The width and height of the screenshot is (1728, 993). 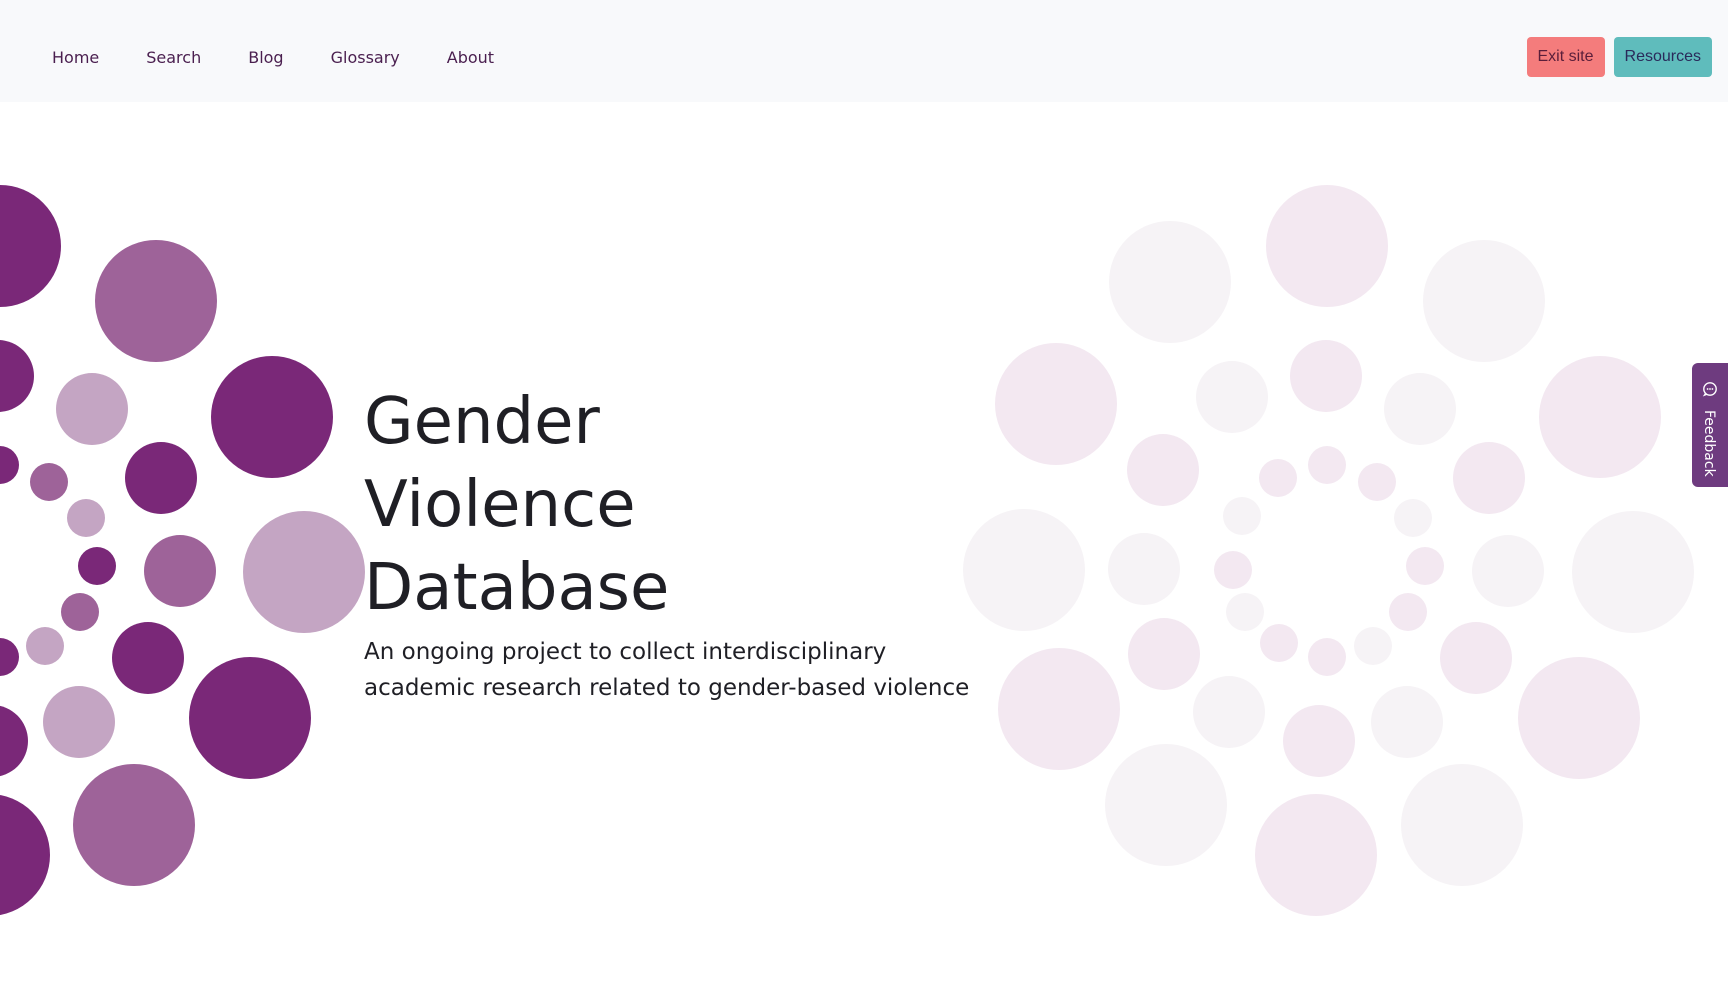 I want to click on page-title: Gender Violence Database, so click(x=517, y=505).